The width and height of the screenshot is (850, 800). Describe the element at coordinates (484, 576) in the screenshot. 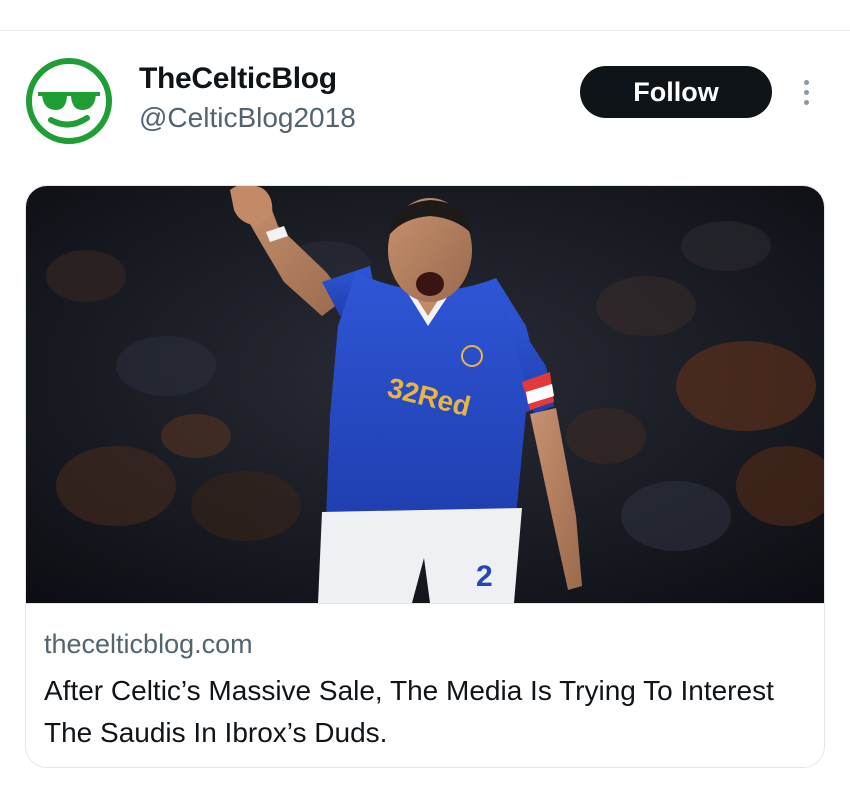

I see `shirt-number: 2` at that location.